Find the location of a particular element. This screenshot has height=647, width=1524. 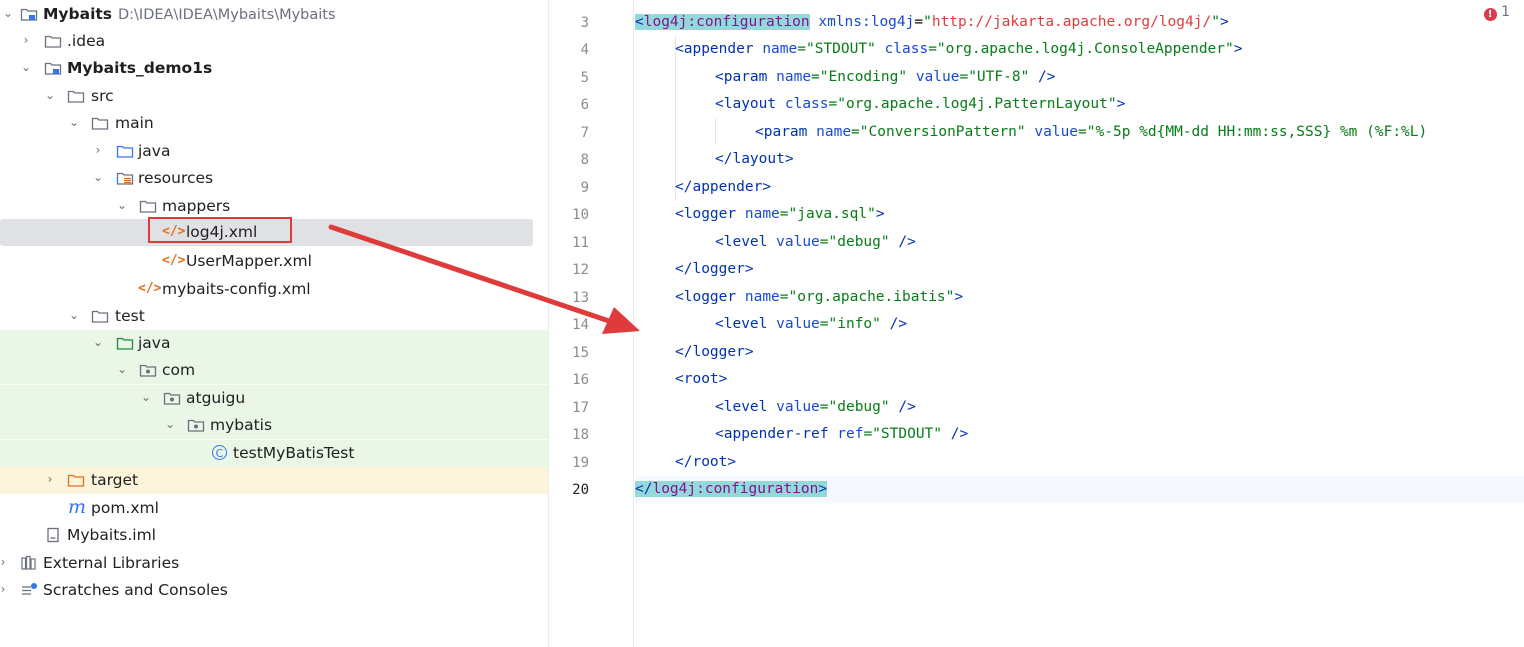

tree-node-main-java: › java is located at coordinates (274, 151).